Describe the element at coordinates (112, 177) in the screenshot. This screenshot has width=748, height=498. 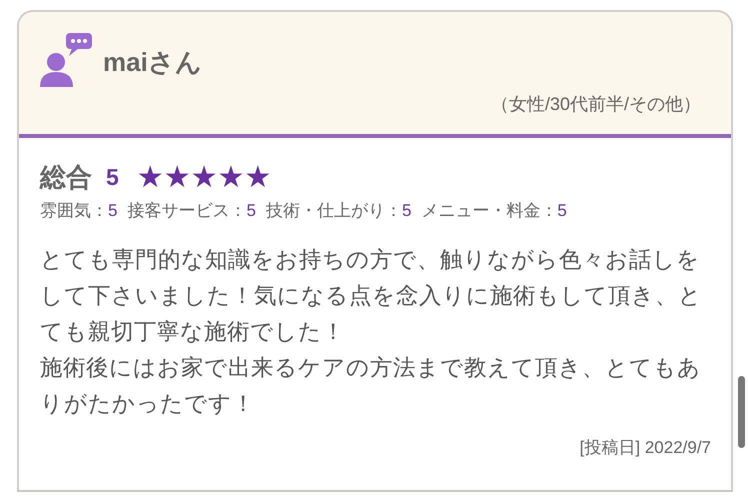
I see `overall-score: 5` at that location.